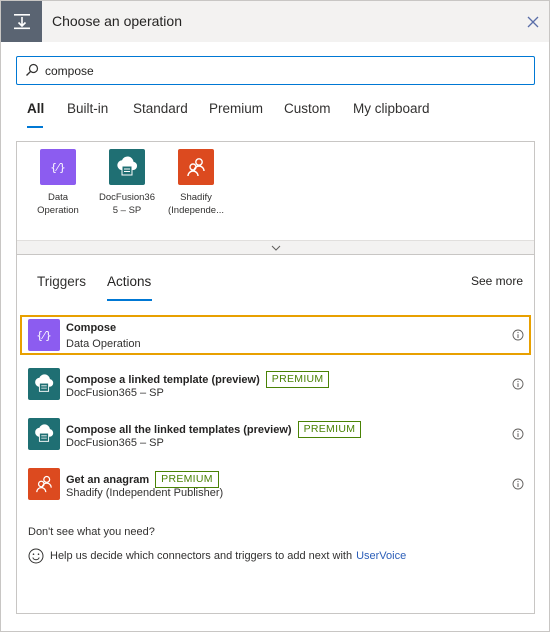 The width and height of the screenshot is (550, 632). I want to click on chevron-down-icon, so click(275, 248).